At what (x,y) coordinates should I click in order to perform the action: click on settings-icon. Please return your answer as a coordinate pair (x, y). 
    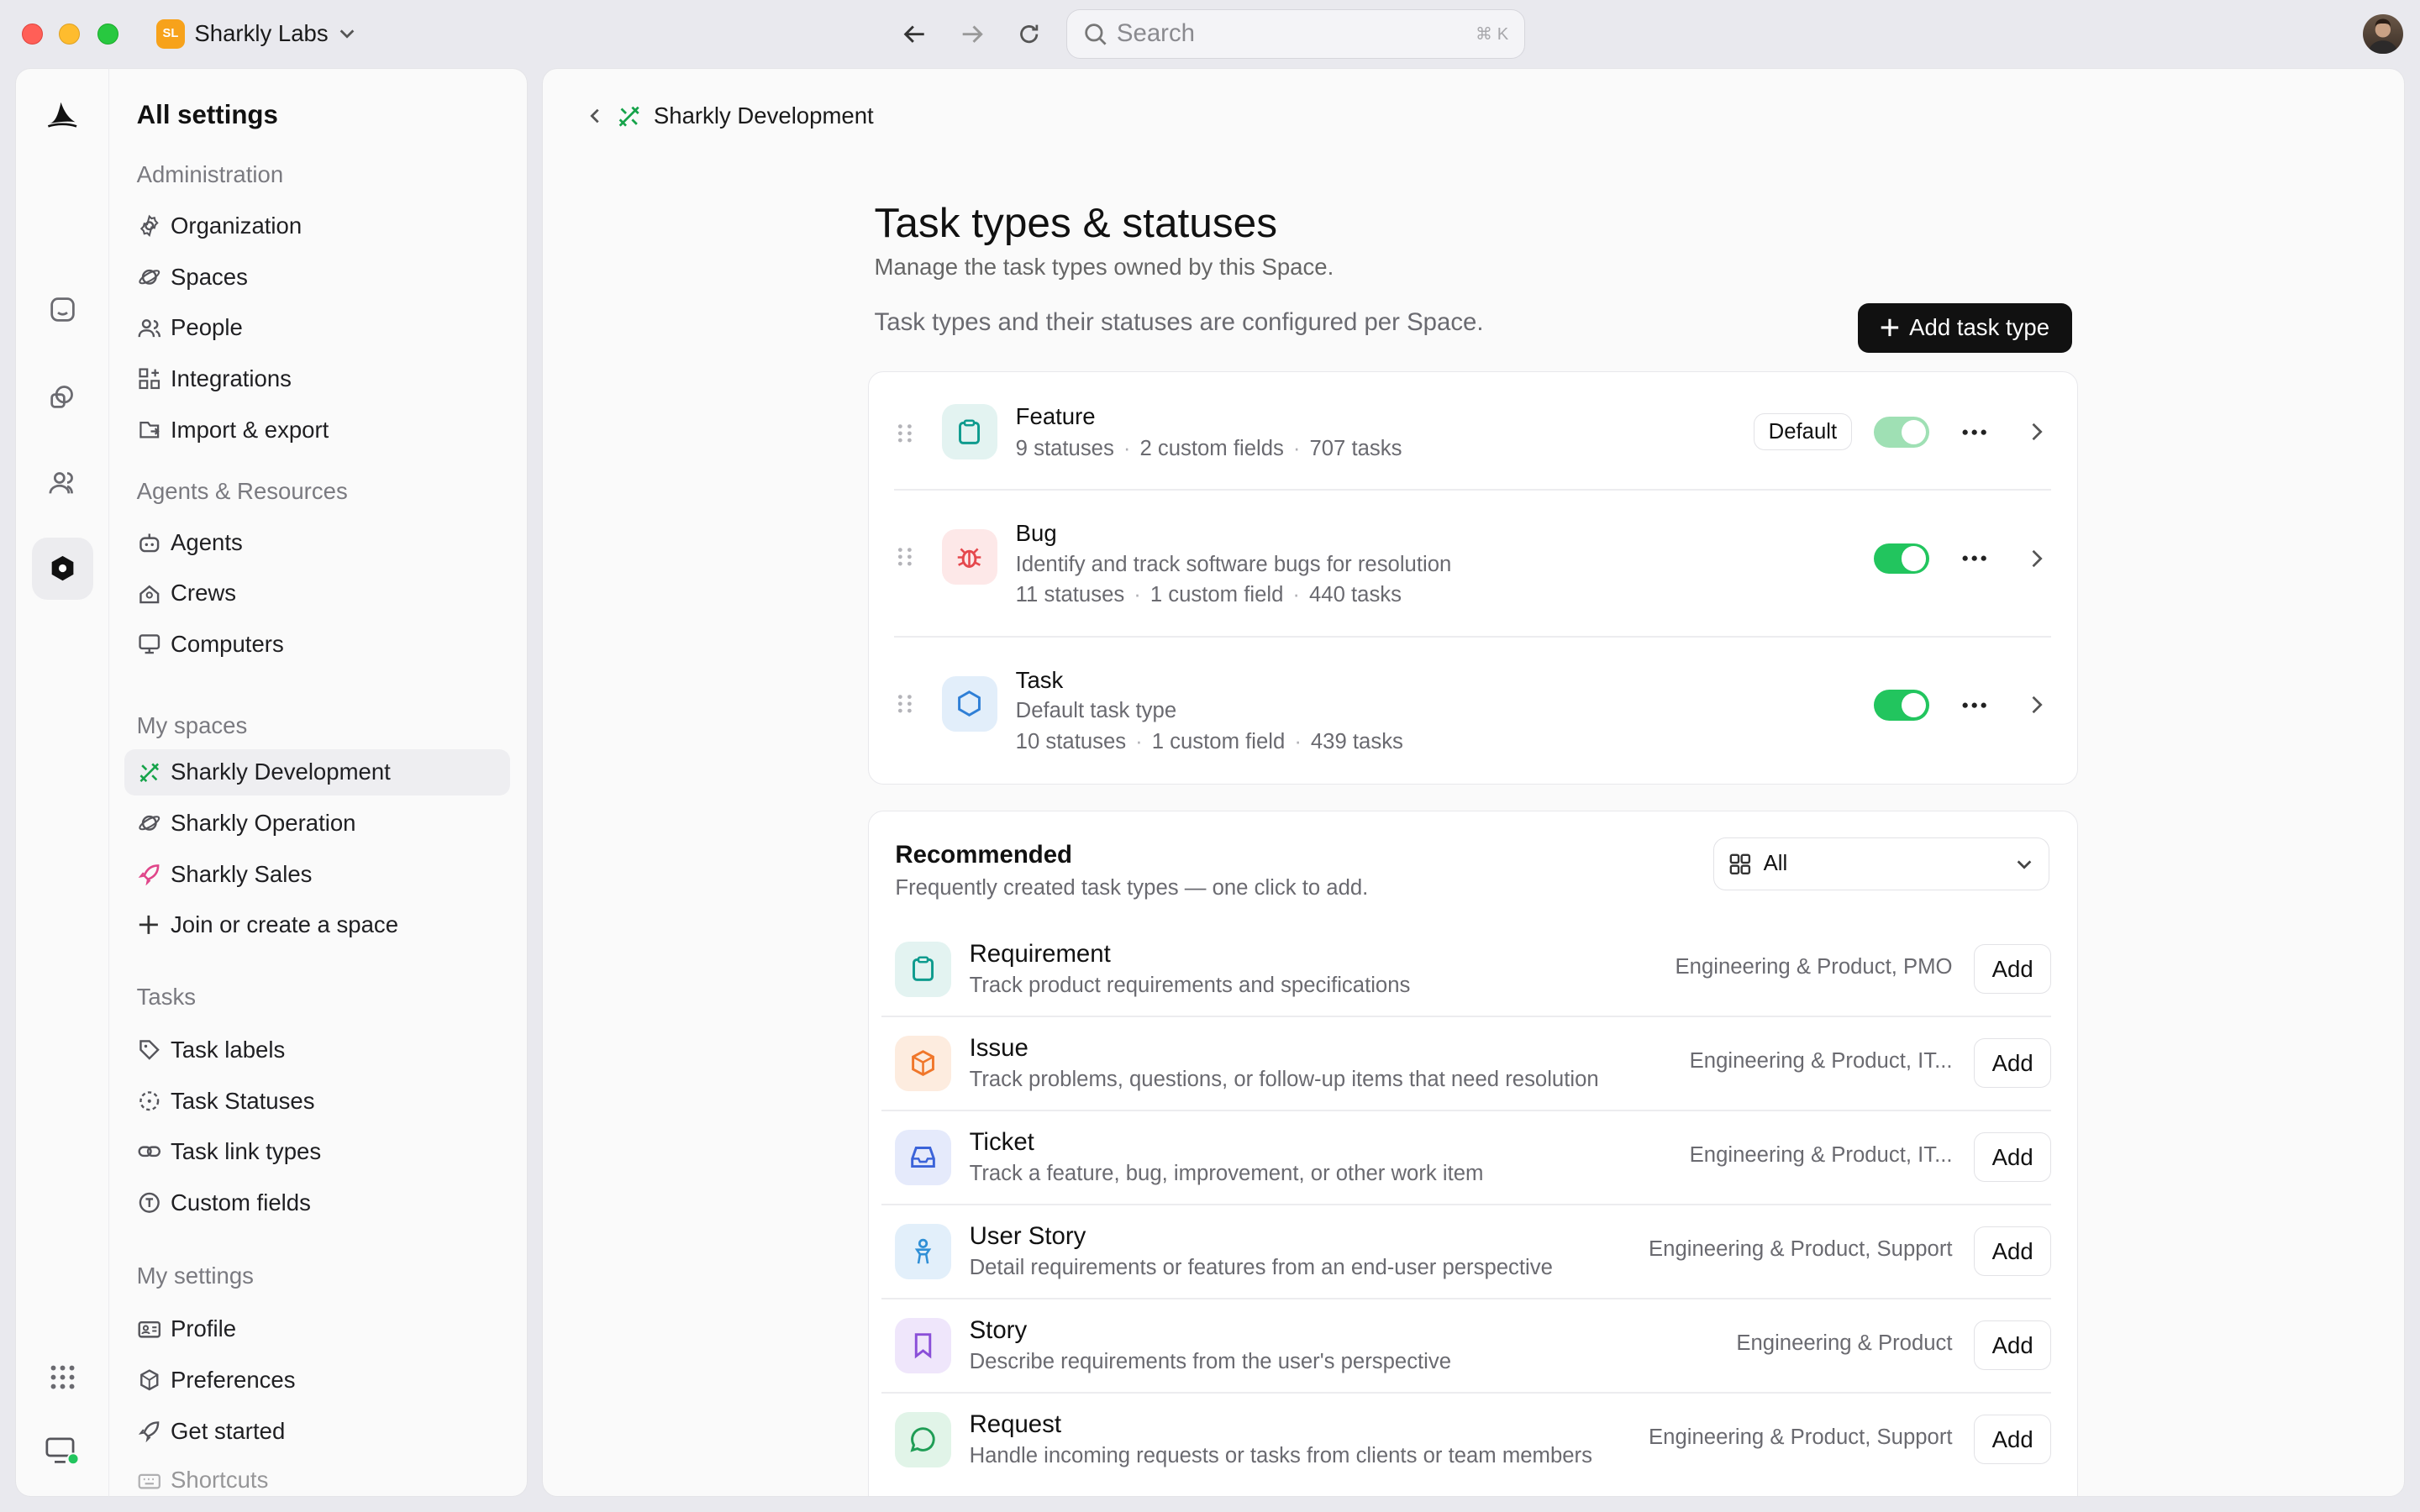
    Looking at the image, I should click on (62, 568).